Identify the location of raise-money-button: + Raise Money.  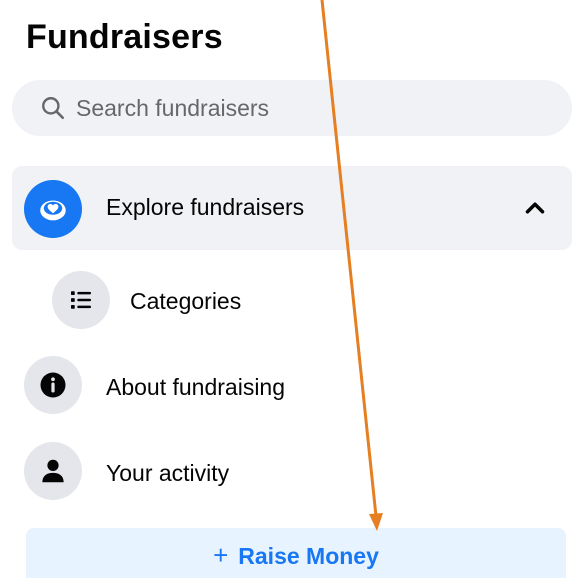
(296, 553).